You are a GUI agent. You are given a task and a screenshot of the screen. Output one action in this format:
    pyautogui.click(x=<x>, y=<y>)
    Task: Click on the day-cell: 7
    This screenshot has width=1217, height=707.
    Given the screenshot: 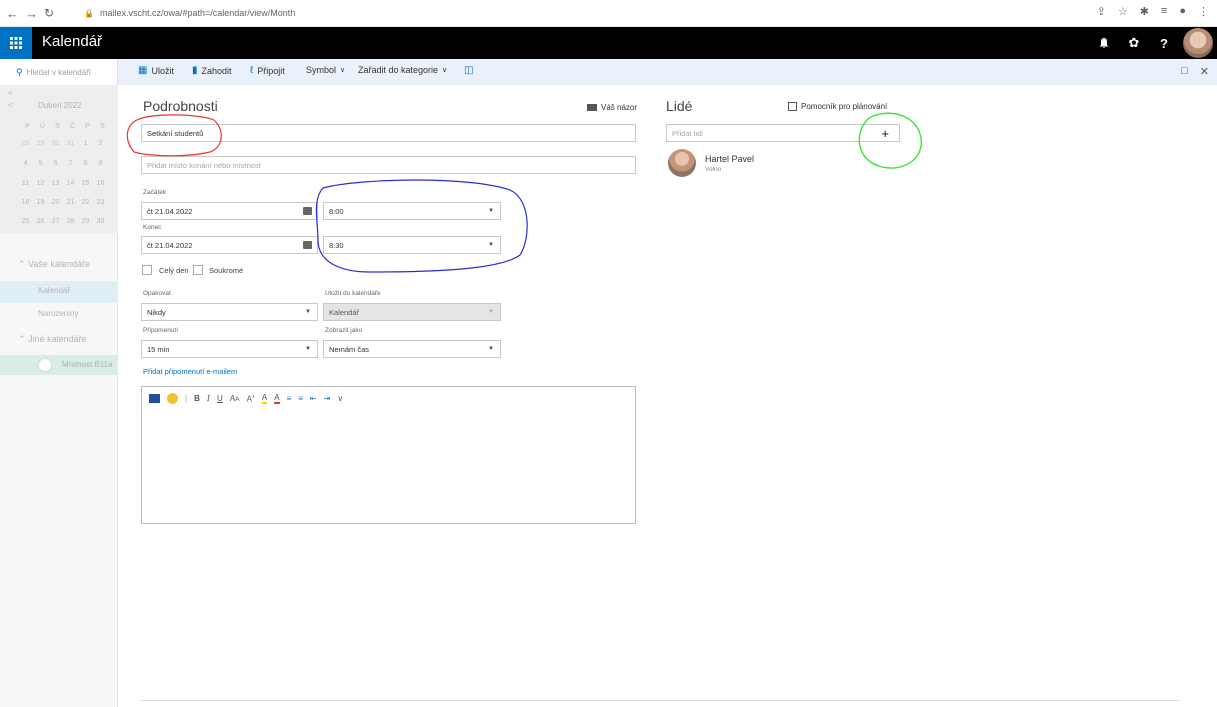 What is the action you would take?
    pyautogui.click(x=70, y=163)
    